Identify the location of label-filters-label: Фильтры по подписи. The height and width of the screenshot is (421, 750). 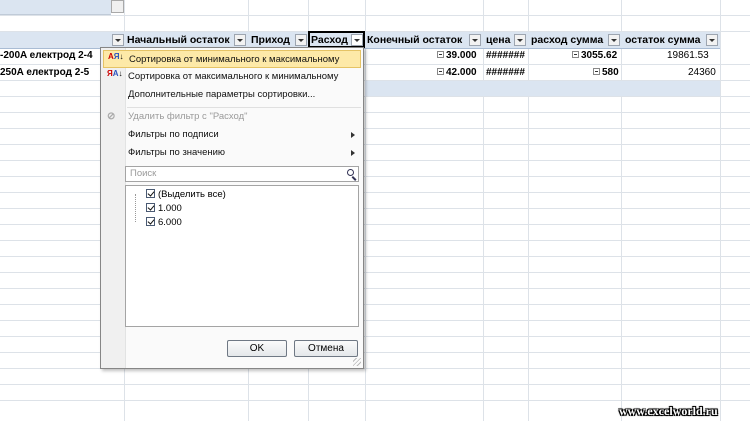
(173, 134).